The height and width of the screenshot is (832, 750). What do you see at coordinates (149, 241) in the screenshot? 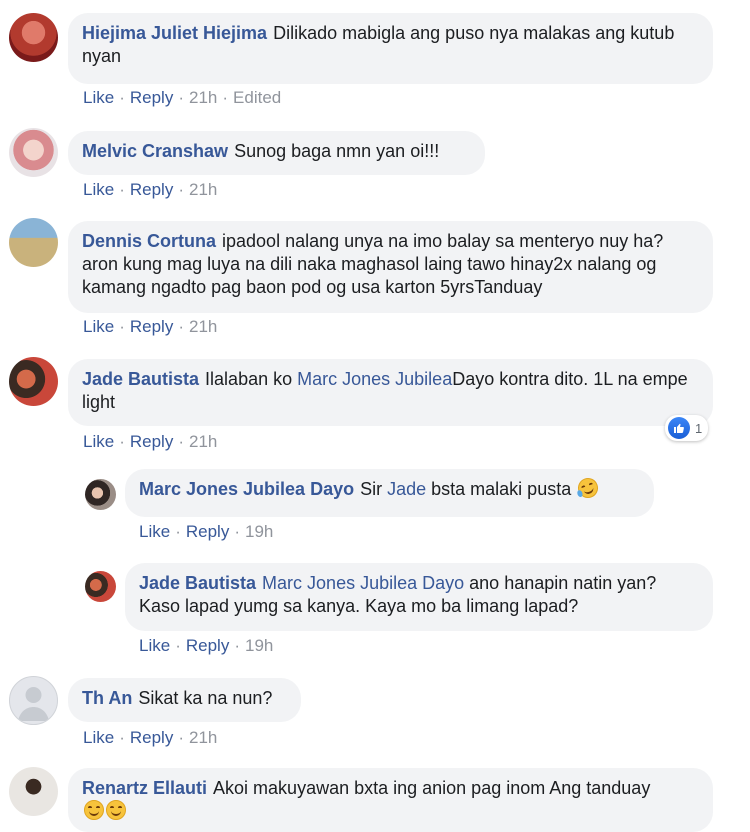
I see `comment-author: Dennis Cortuna` at bounding box center [149, 241].